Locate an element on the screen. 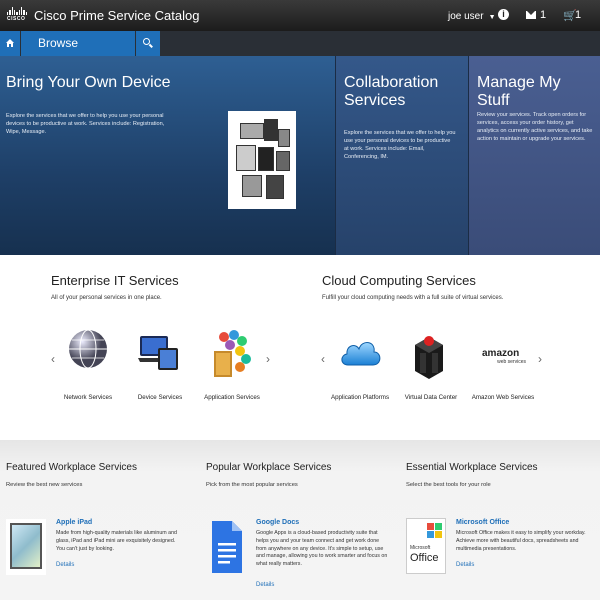 The height and width of the screenshot is (600, 600). featured-title: Featured Workplace Services is located at coordinates (71, 467).